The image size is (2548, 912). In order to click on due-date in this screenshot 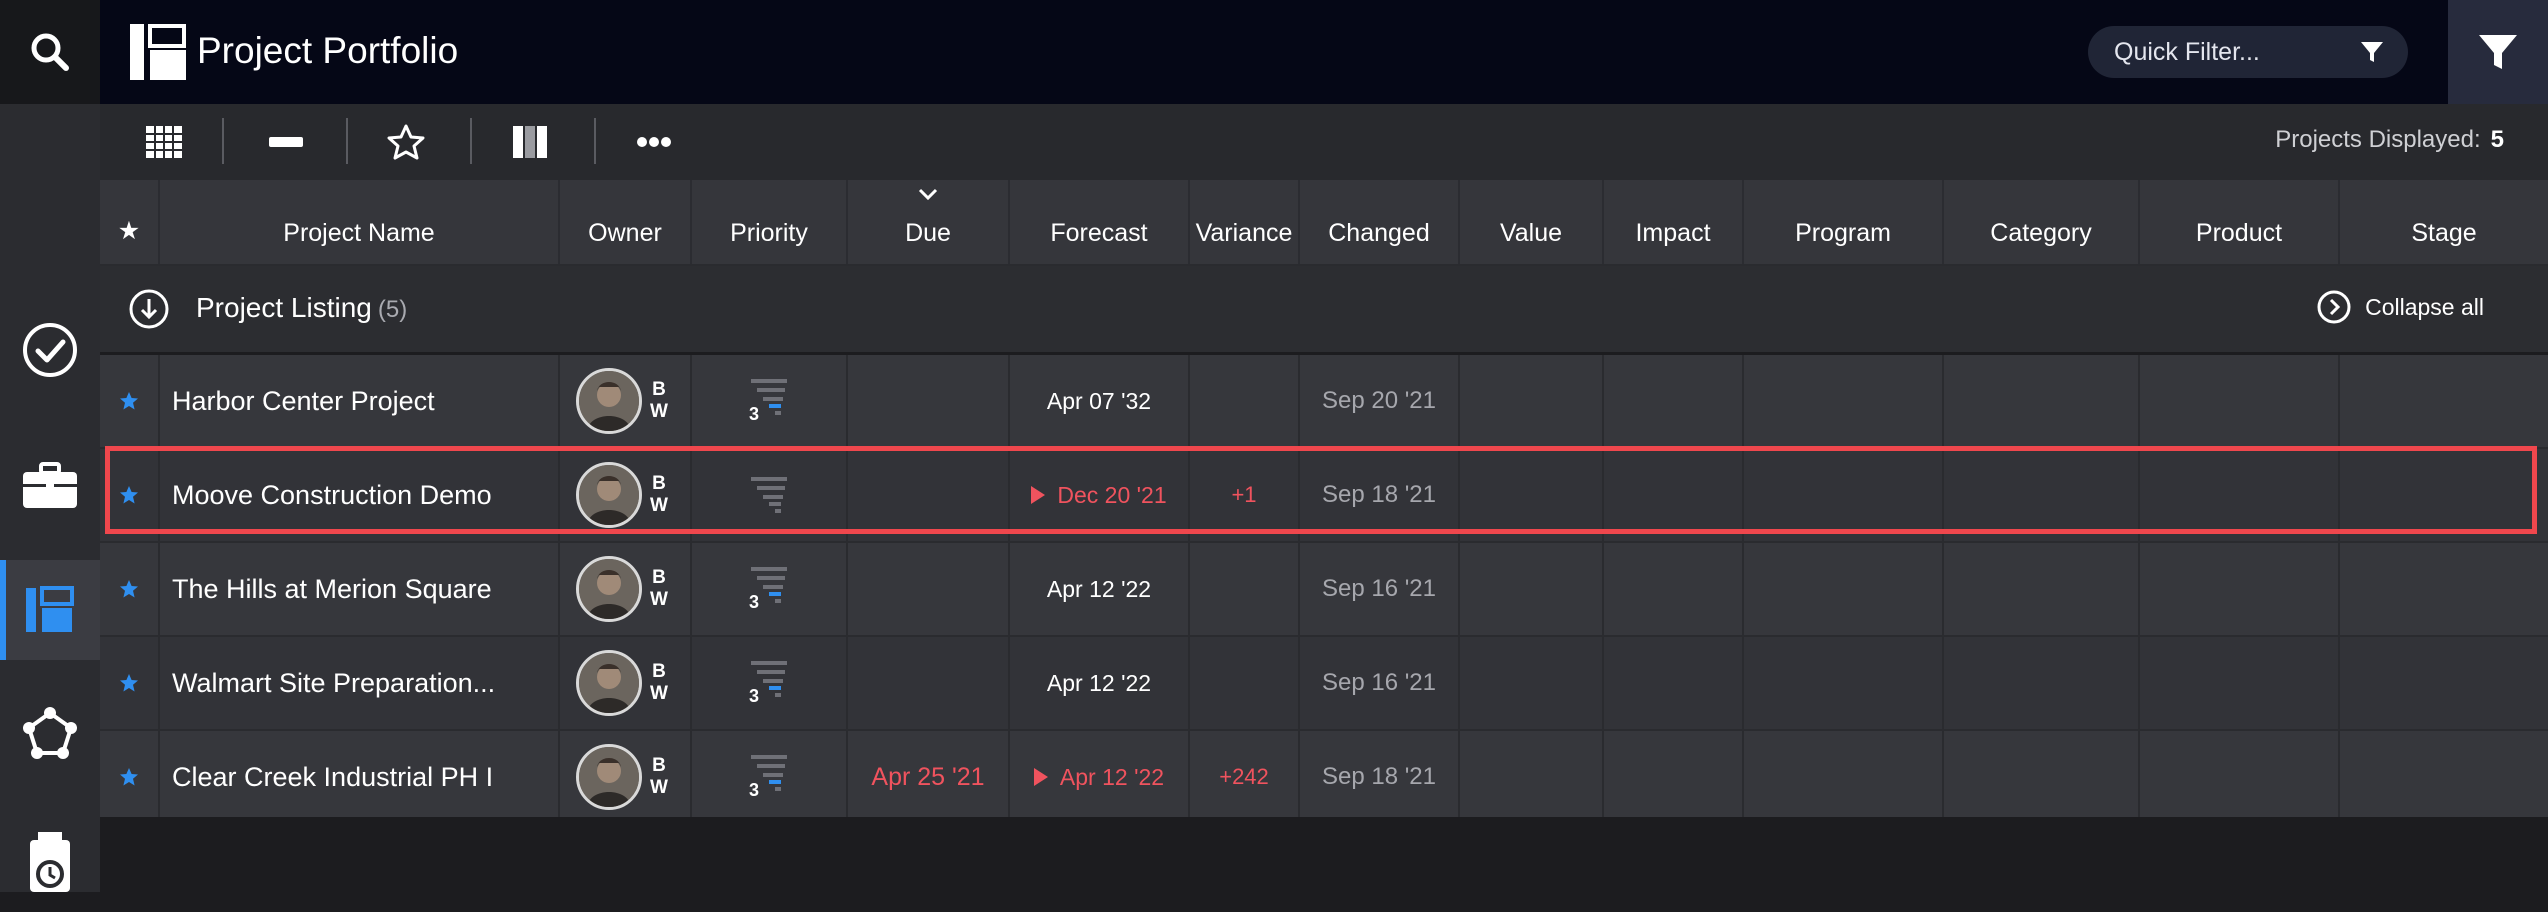, I will do `click(929, 683)`.